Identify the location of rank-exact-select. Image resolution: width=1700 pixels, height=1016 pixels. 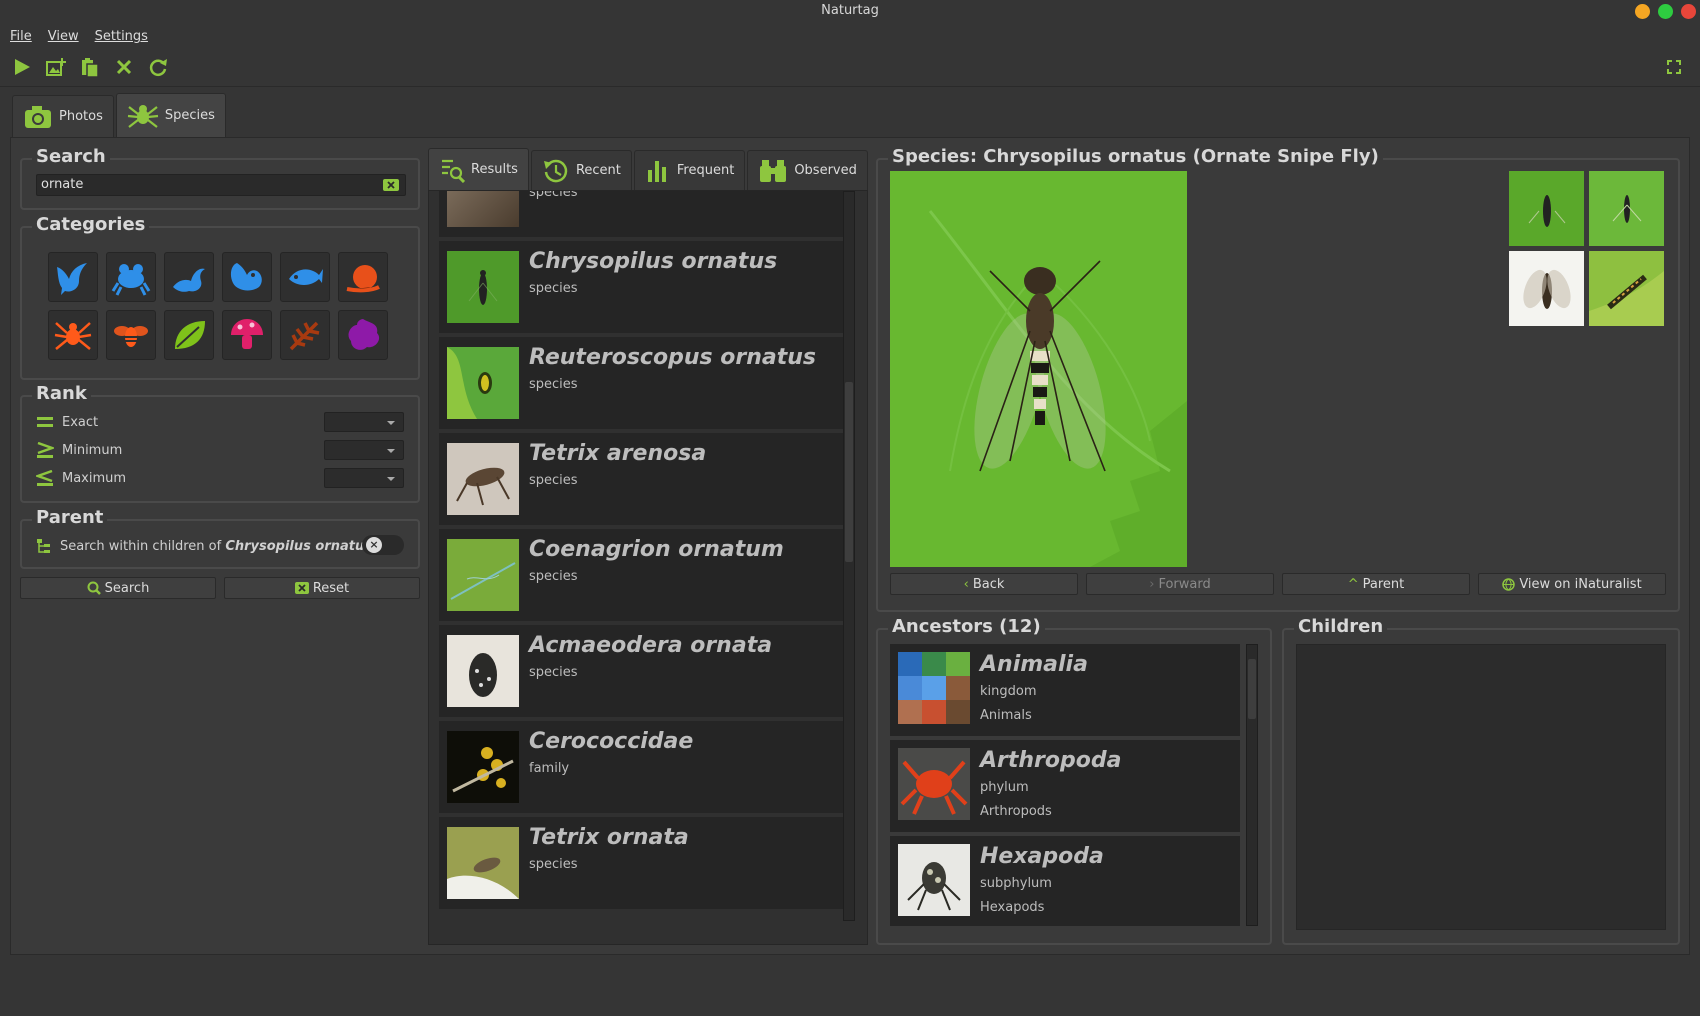
(364, 422).